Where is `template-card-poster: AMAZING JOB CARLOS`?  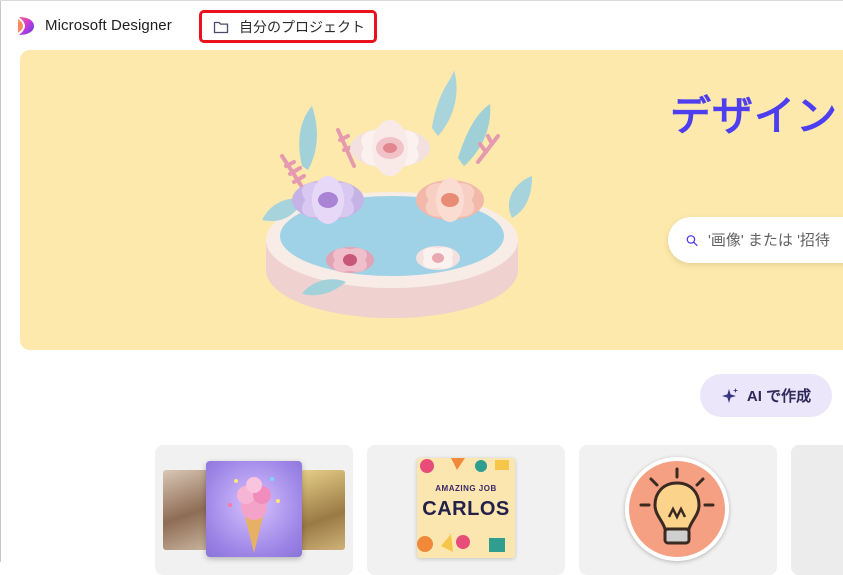
template-card-poster: AMAZING JOB CARLOS is located at coordinates (466, 510).